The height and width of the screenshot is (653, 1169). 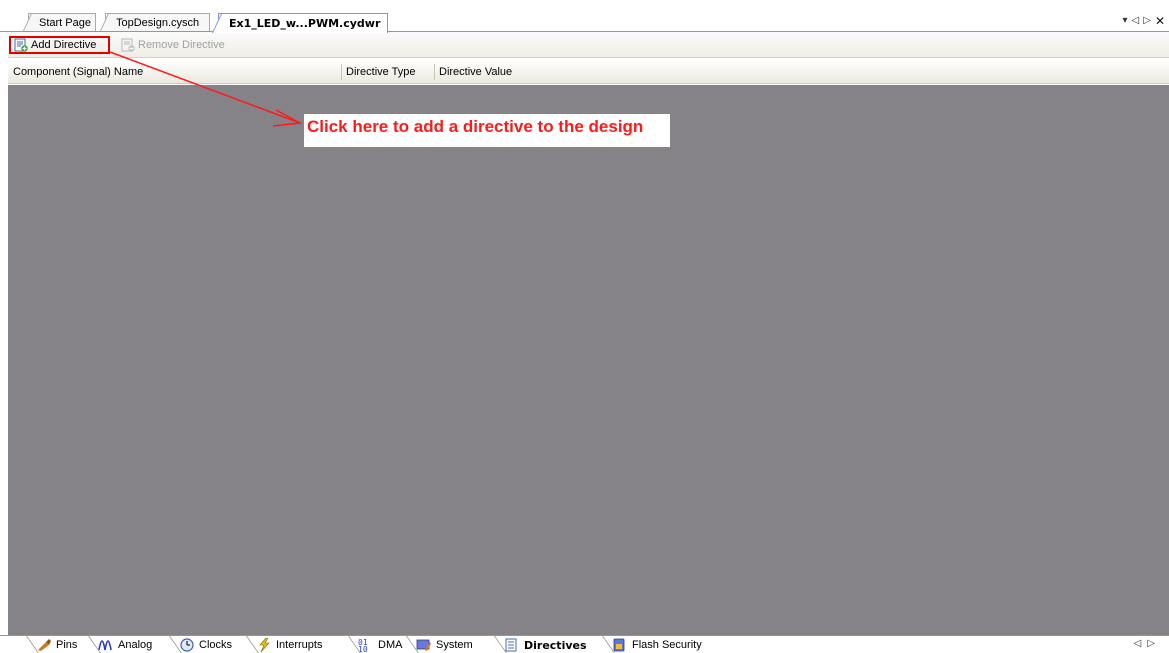 I want to click on column-header-type: Directive Type, so click(x=387, y=72).